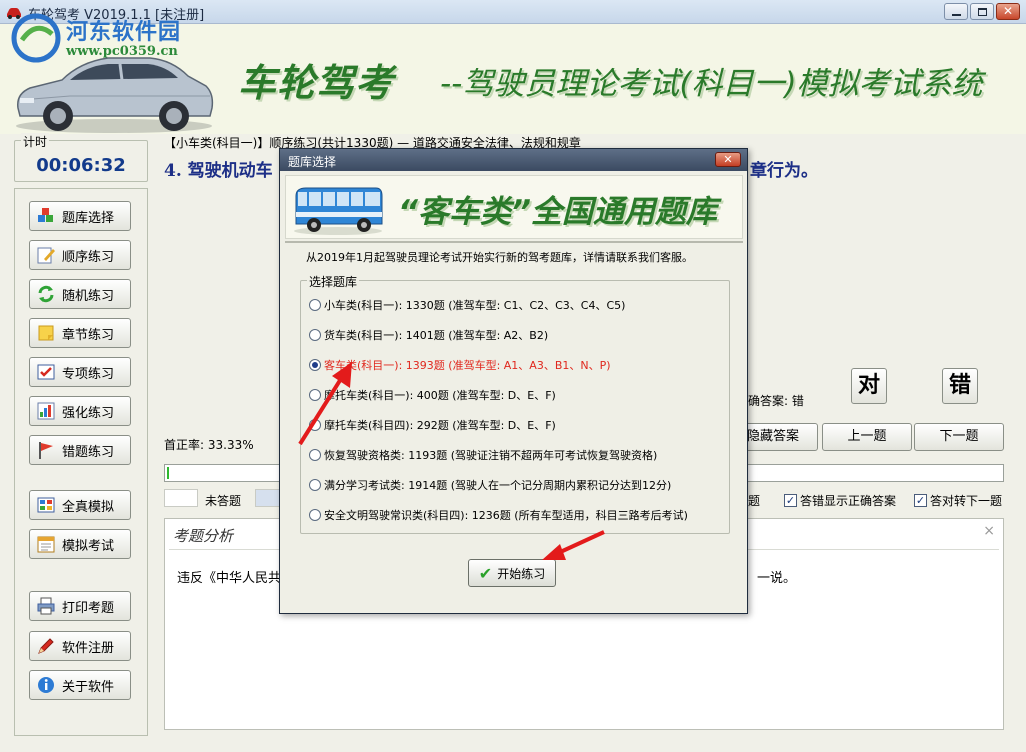  I want to click on option-motorcycle-4: 摩托车类(科目四): 292题 (准驾车型: D、E、F), so click(432, 425).